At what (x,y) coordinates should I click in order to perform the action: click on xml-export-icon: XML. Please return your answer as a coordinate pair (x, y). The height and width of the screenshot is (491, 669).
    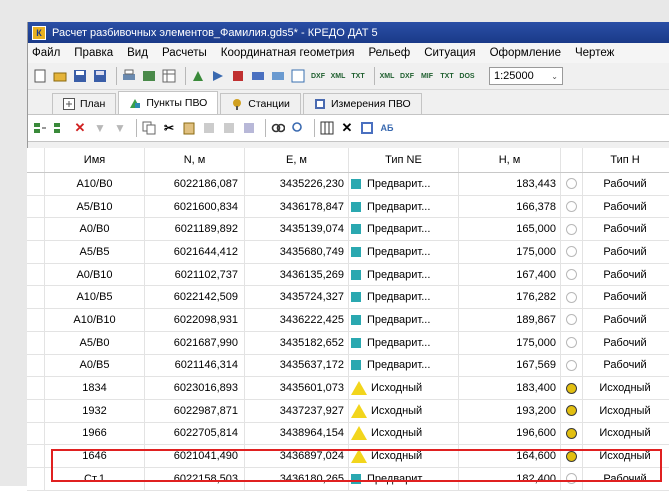
    Looking at the image, I should click on (387, 76).